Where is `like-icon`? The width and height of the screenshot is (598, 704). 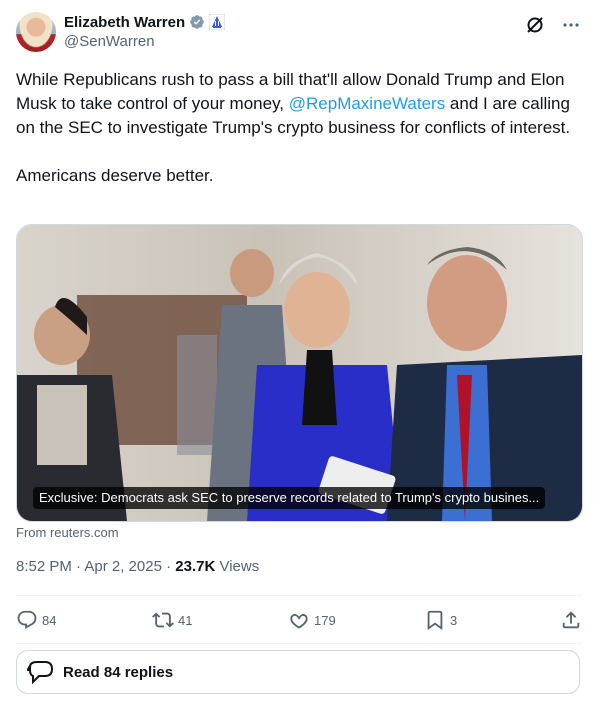 like-icon is located at coordinates (299, 621).